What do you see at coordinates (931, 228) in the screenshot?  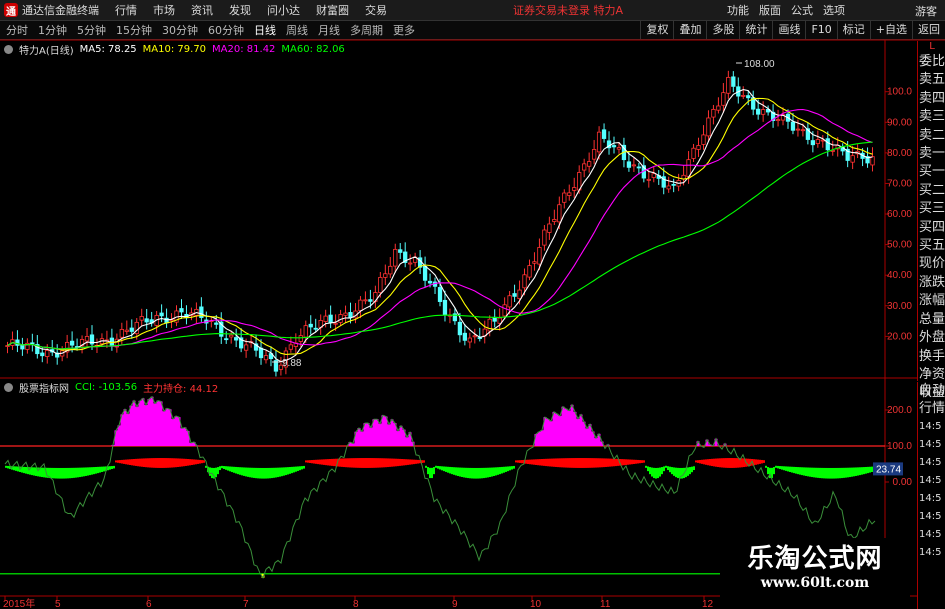 I see `side-panel-item: 买四` at bounding box center [931, 228].